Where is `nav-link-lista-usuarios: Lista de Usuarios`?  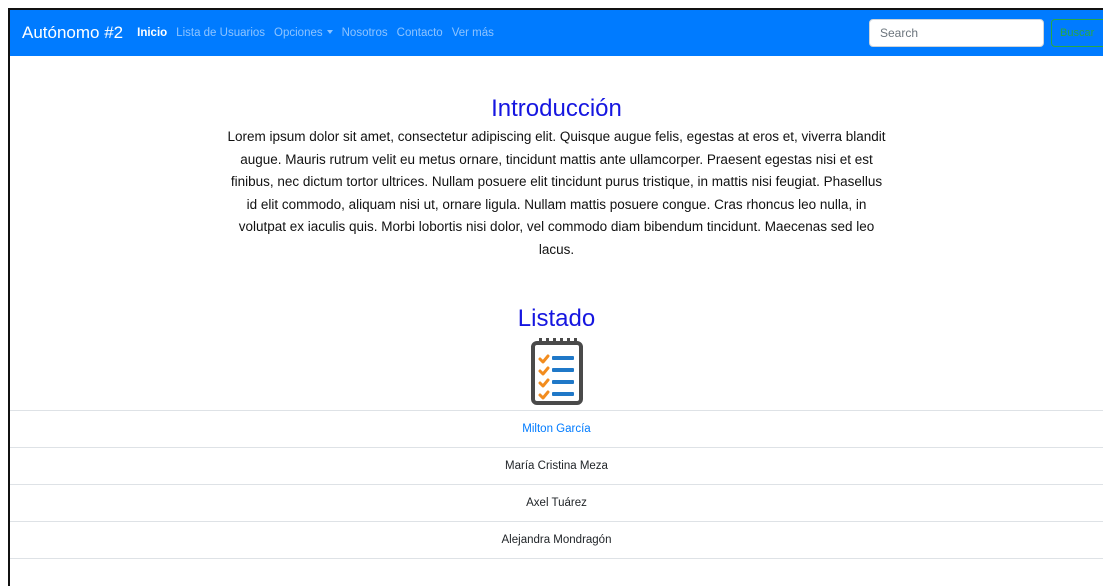
nav-link-lista-usuarios: Lista de Usuarios is located at coordinates (220, 33).